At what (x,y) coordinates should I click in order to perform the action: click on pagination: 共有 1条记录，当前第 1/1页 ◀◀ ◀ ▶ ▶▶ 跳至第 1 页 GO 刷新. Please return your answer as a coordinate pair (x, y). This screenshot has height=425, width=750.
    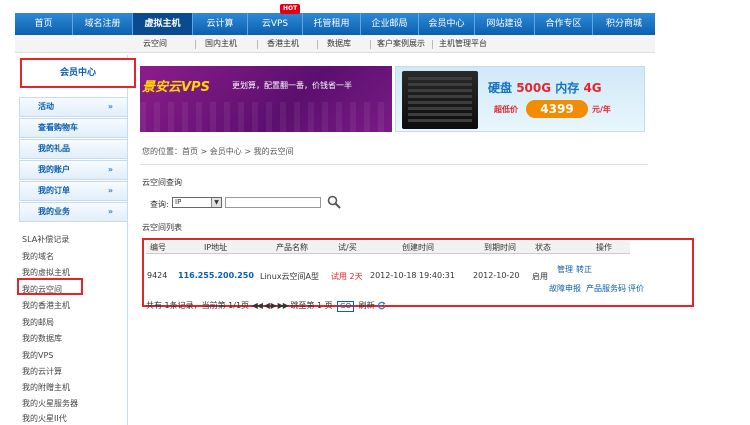
    Looking at the image, I should click on (266, 306).